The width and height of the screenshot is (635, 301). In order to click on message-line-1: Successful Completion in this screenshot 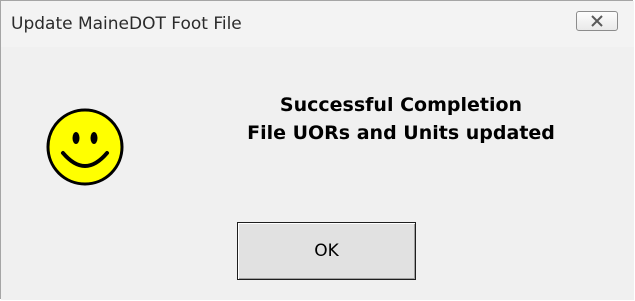, I will do `click(401, 105)`.